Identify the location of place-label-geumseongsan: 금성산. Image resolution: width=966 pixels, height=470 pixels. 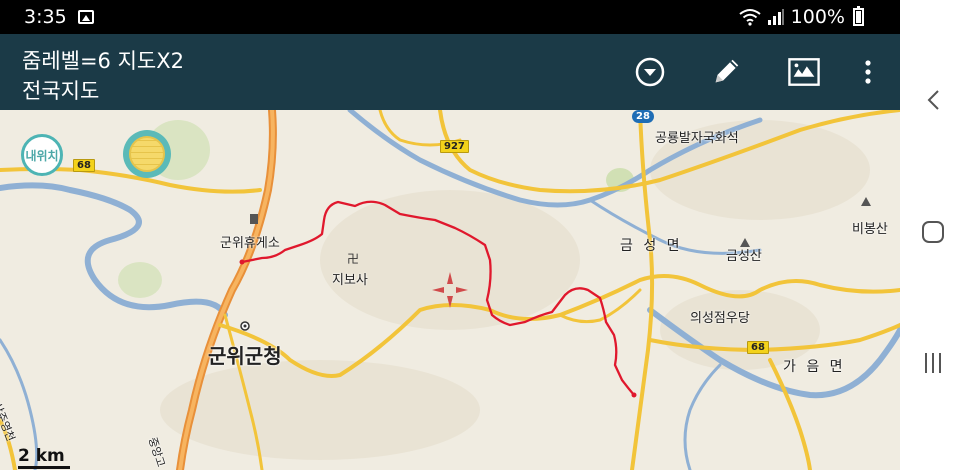
(744, 256).